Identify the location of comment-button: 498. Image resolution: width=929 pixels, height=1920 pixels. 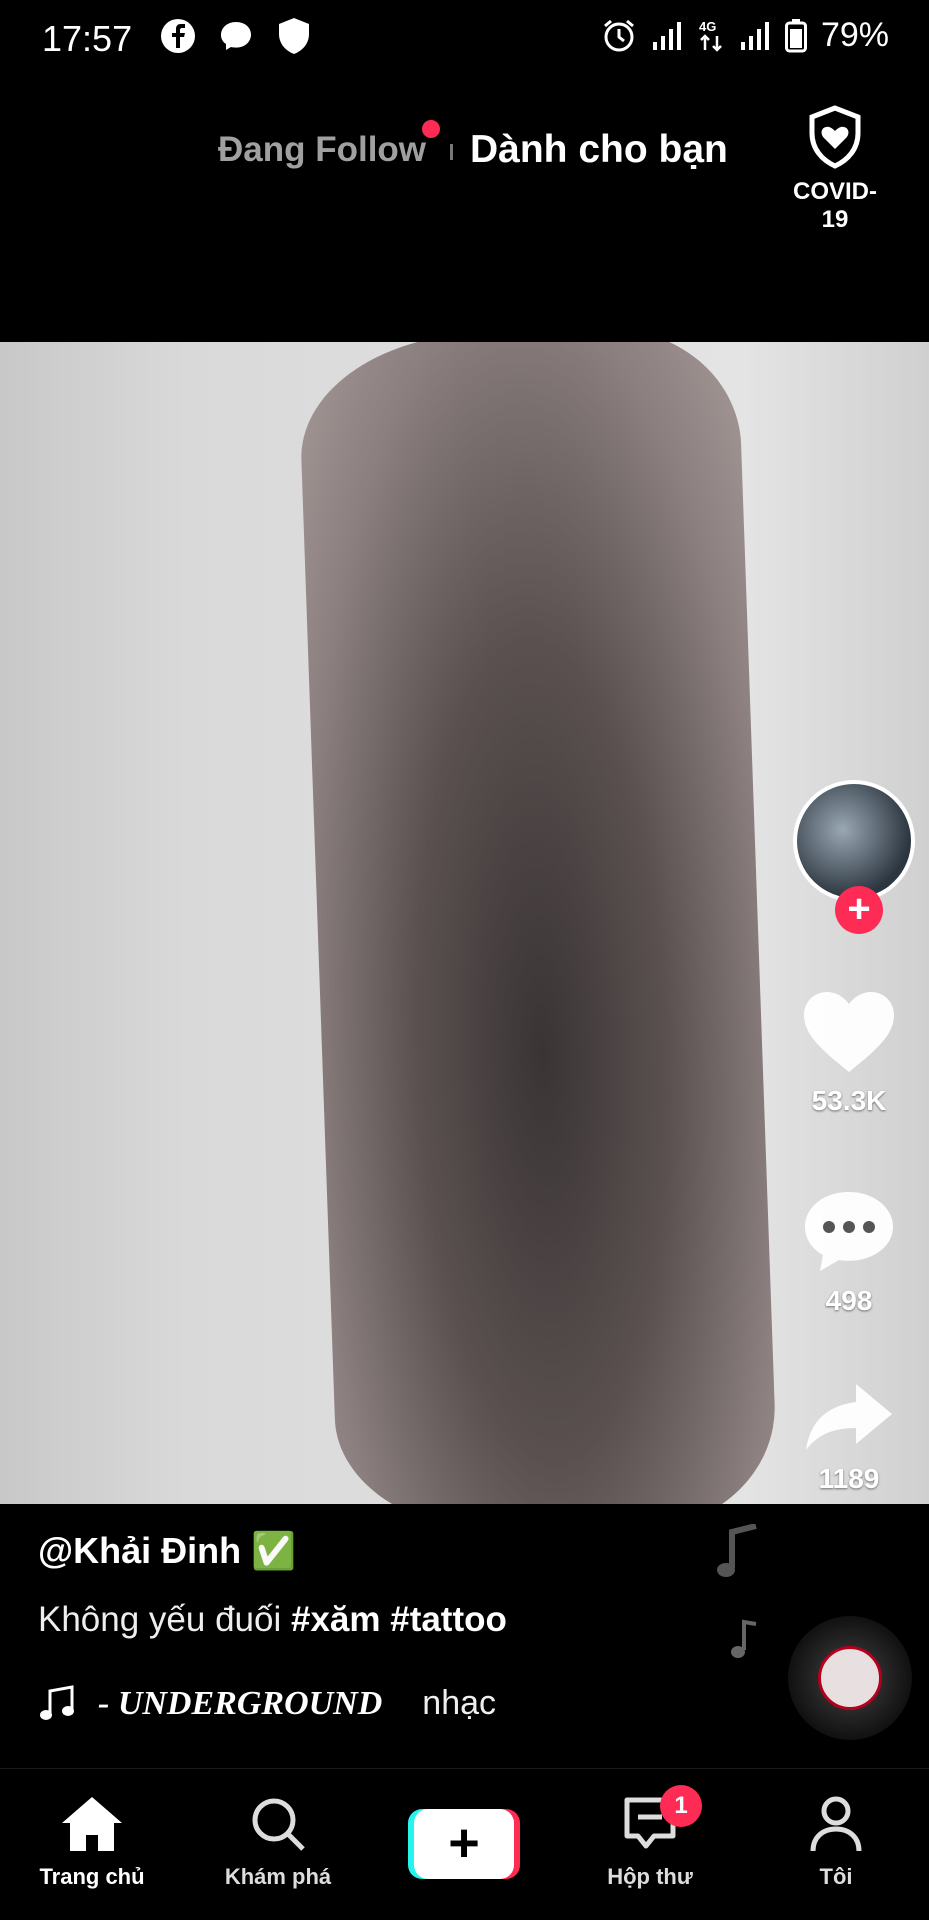
(849, 1252).